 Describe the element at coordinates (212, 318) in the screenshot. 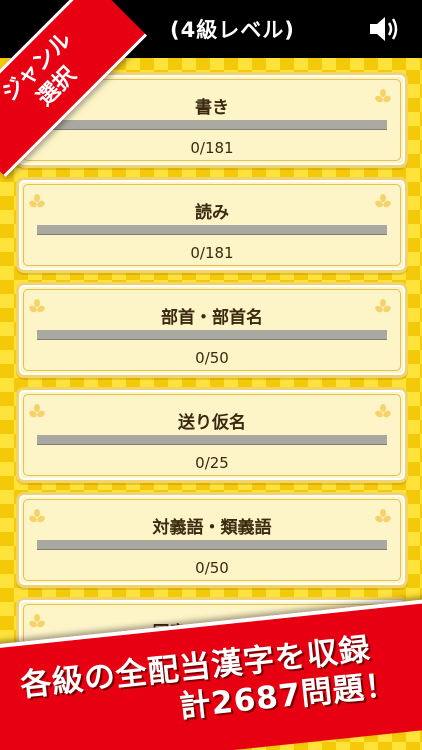

I see `genre-label: 部首・部首名` at that location.